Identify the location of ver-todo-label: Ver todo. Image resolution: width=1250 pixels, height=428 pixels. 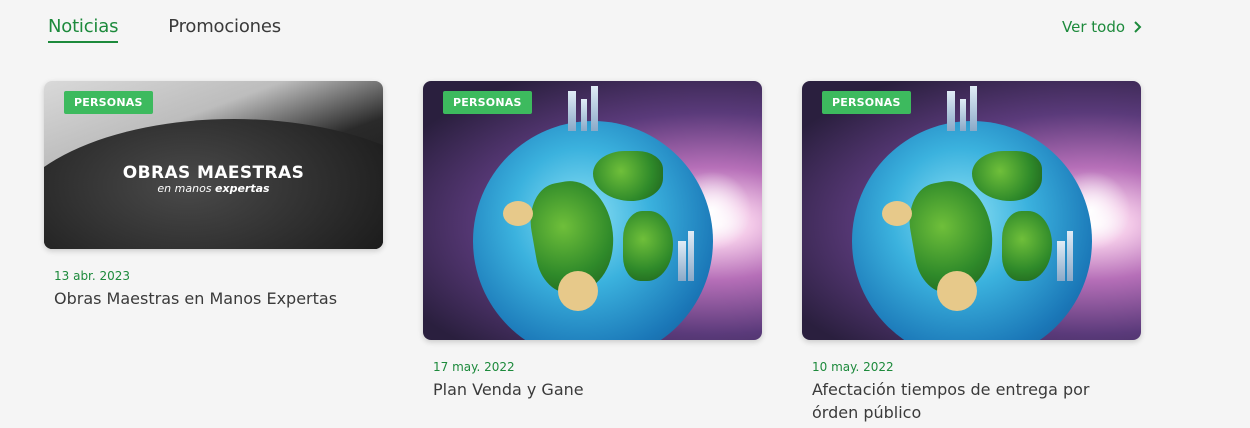
(1094, 27).